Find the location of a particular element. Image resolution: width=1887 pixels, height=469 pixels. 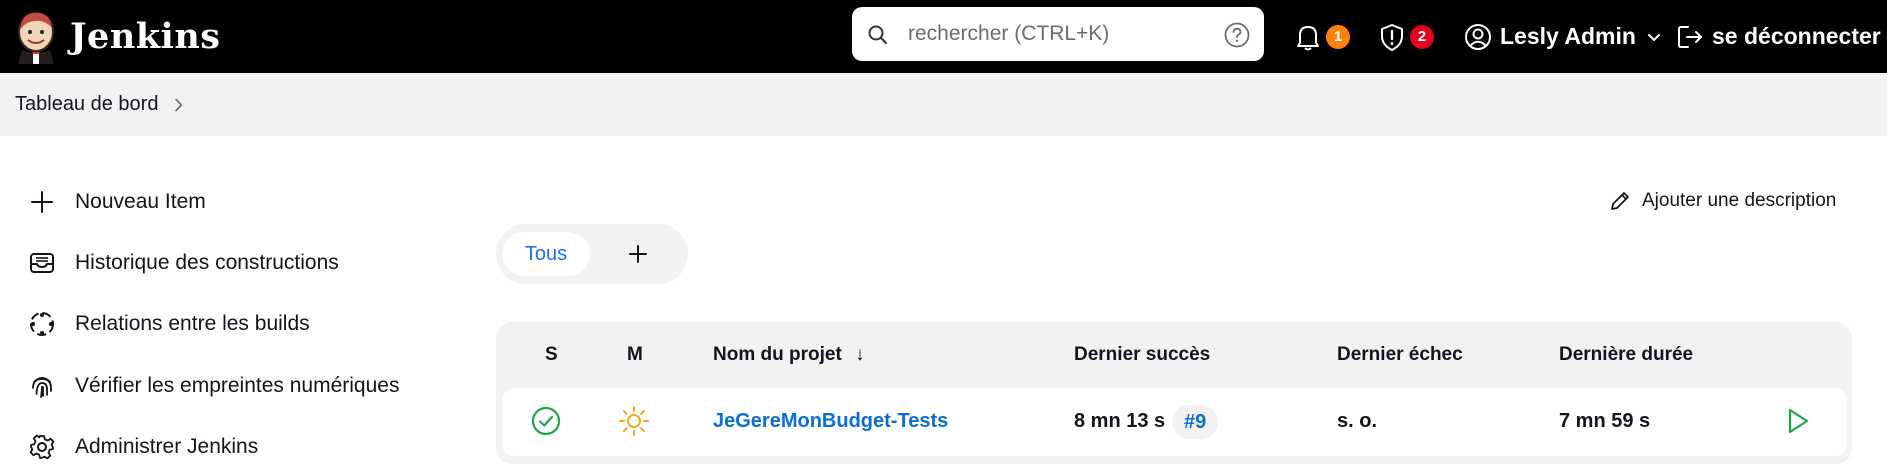

sort-arrow-icon: ↓ is located at coordinates (860, 354).